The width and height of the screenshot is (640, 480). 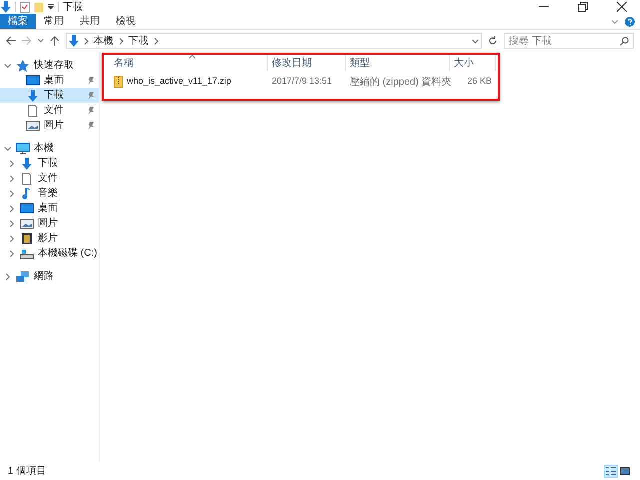 I want to click on breadcrumb-item: 本機, so click(x=104, y=41).